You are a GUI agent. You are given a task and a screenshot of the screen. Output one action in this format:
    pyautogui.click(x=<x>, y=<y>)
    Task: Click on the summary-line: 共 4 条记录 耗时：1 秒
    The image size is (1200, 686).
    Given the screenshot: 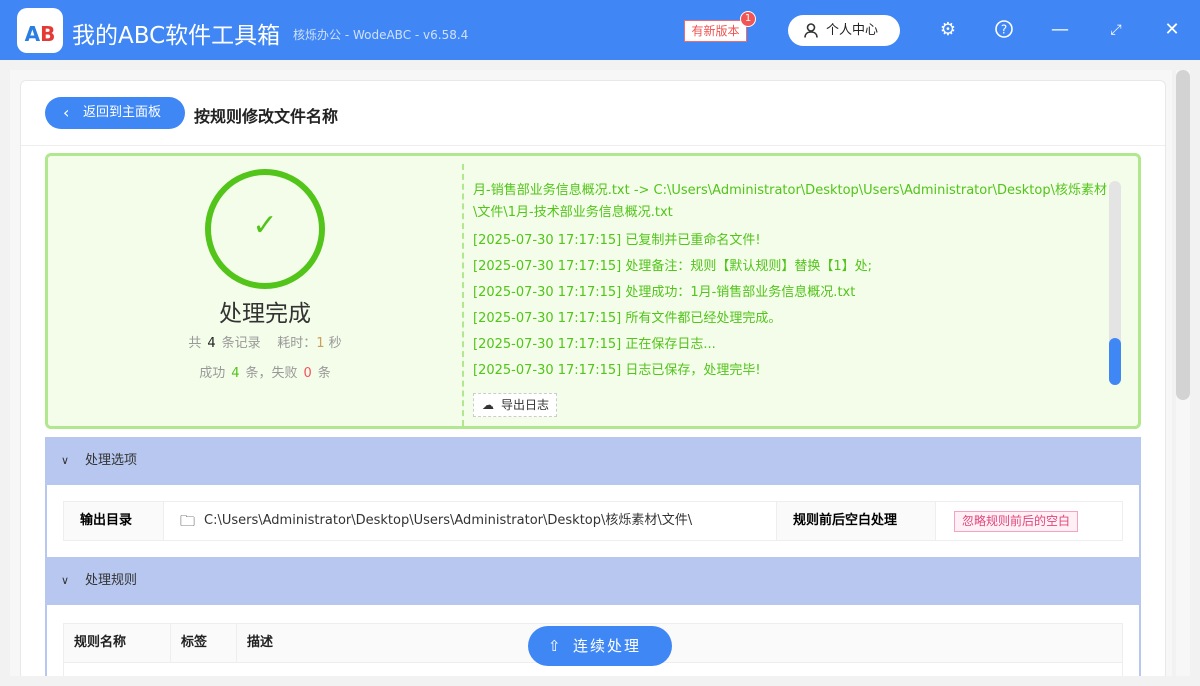 What is the action you would take?
    pyautogui.click(x=265, y=343)
    